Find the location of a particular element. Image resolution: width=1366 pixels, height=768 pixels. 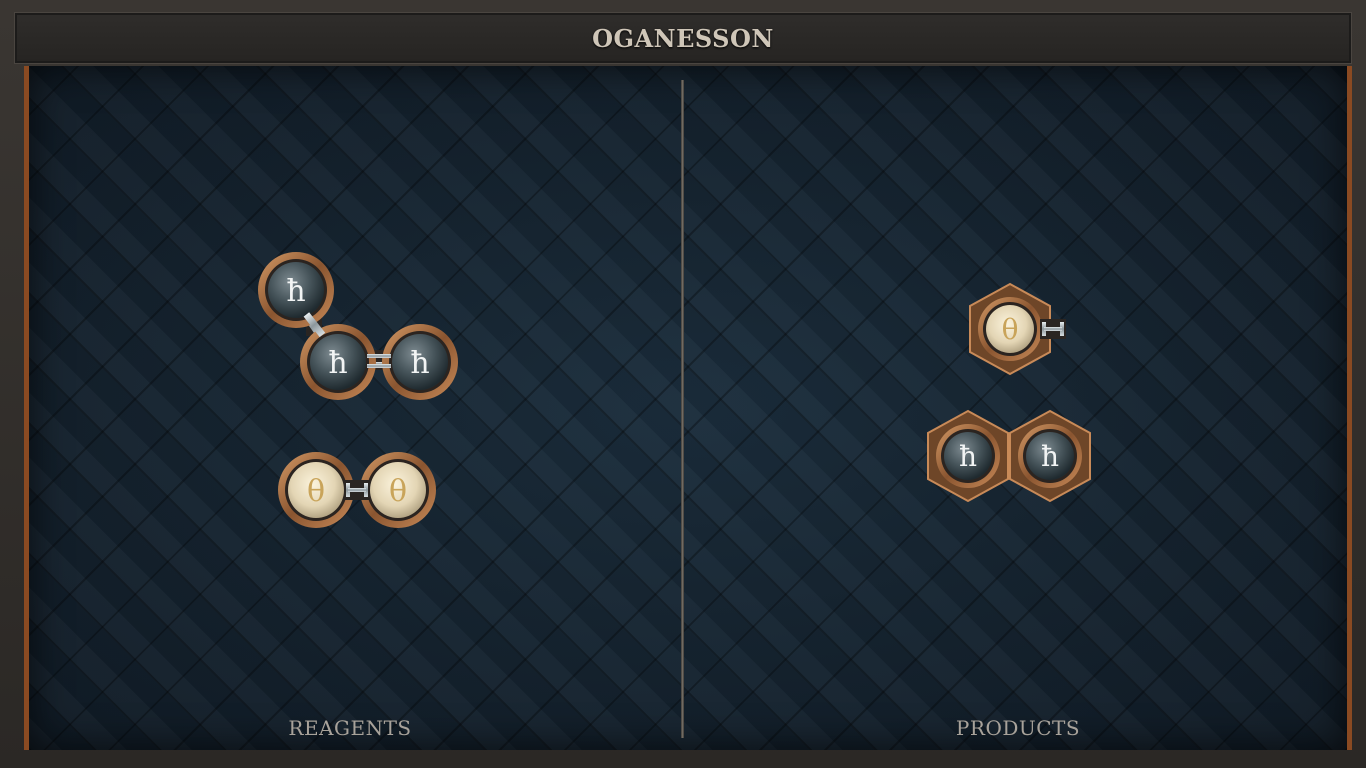

products-label: PRODUCTS is located at coordinates (1018, 728).